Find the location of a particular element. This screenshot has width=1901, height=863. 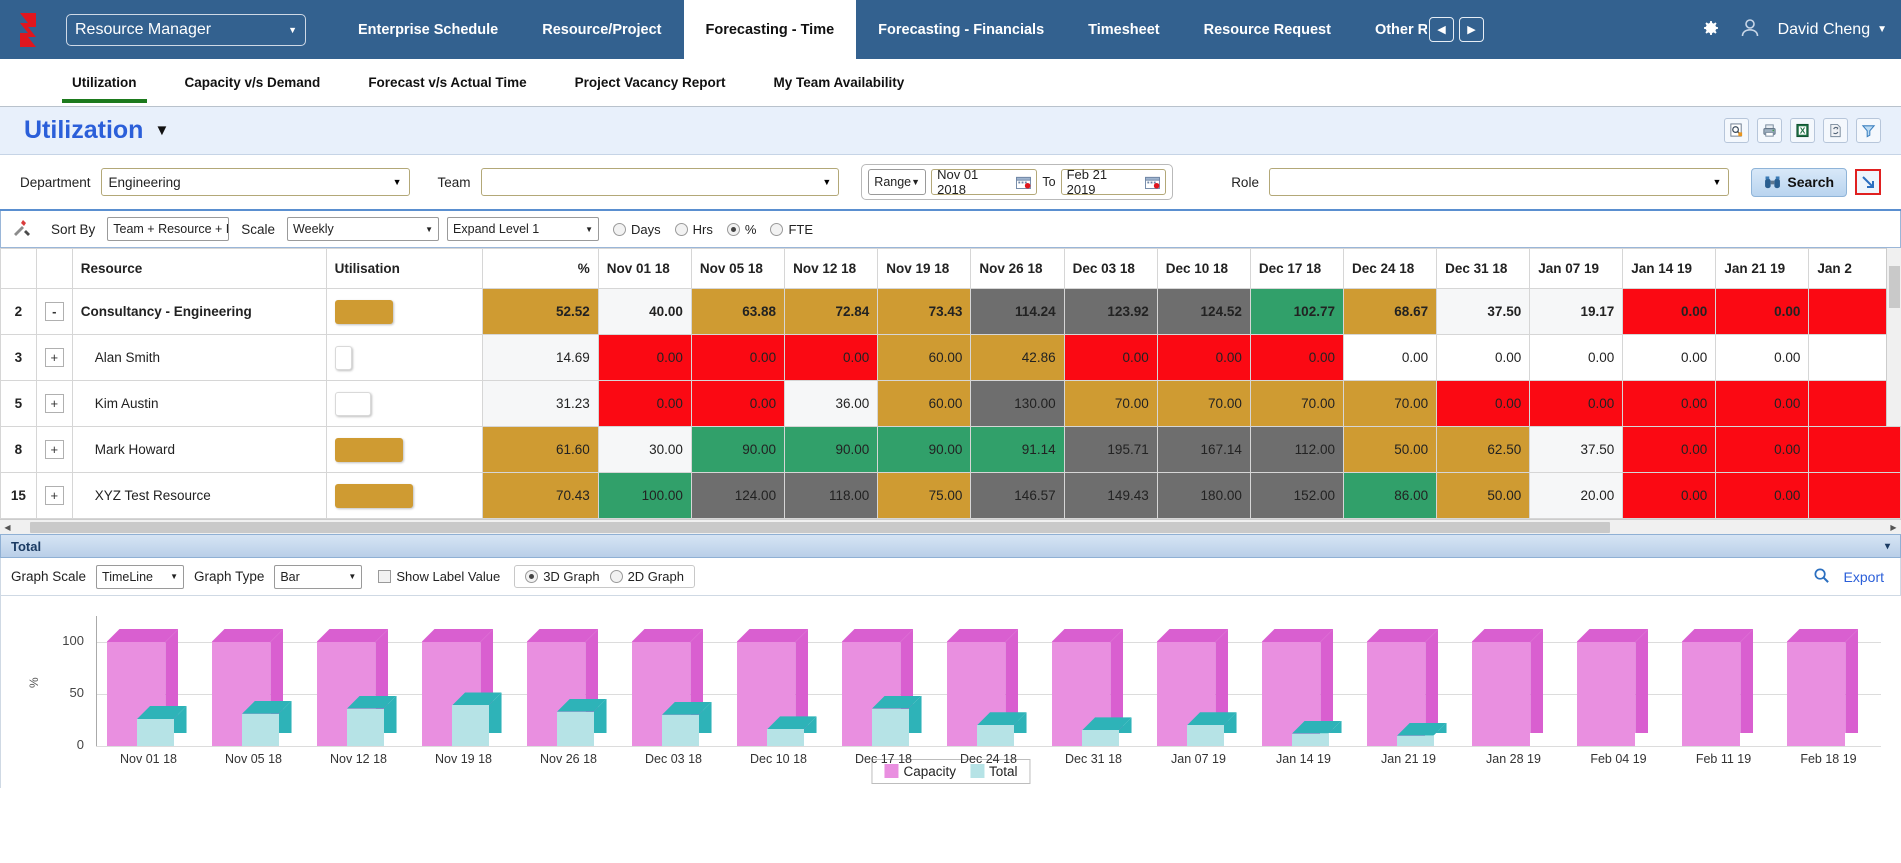

cell-week-2: 72.84 is located at coordinates (831, 311).